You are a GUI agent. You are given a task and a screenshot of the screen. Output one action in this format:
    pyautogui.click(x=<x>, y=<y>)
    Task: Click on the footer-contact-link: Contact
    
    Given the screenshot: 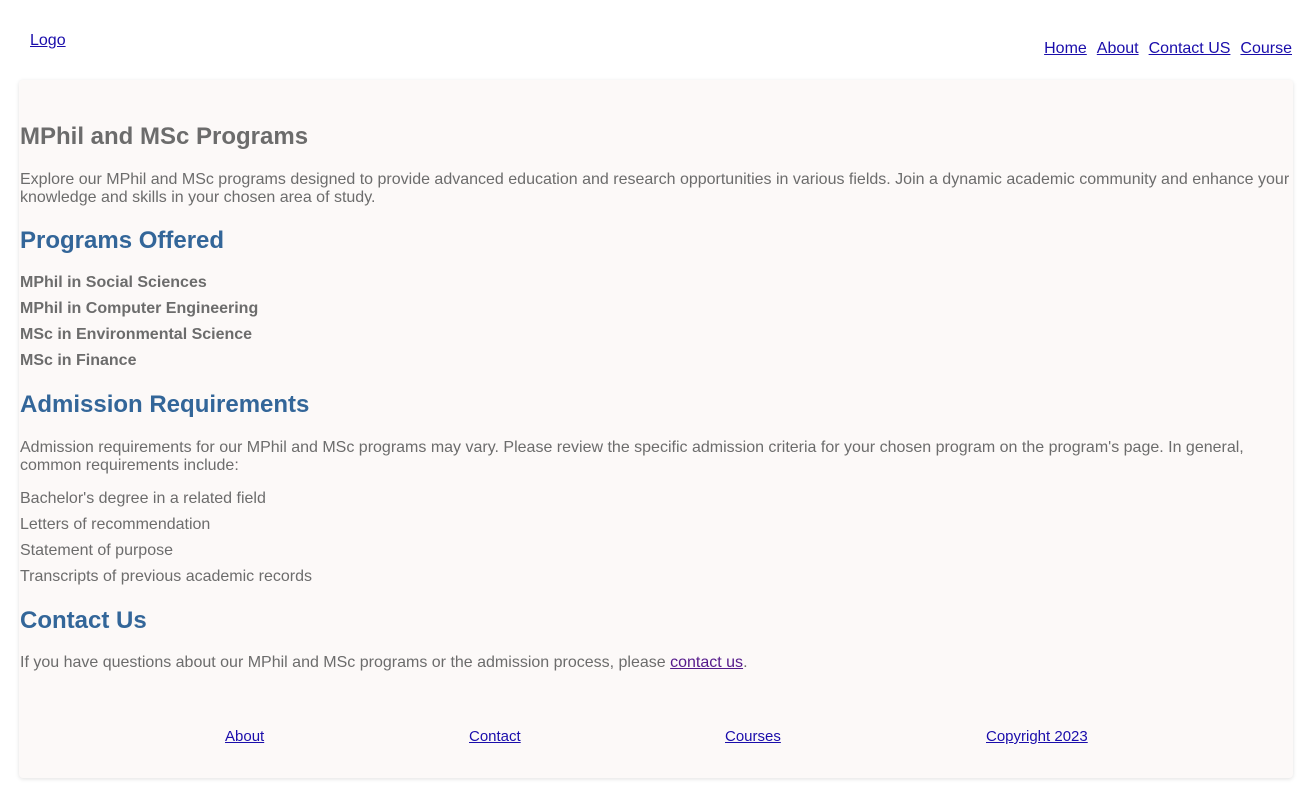 What is the action you would take?
    pyautogui.click(x=495, y=736)
    